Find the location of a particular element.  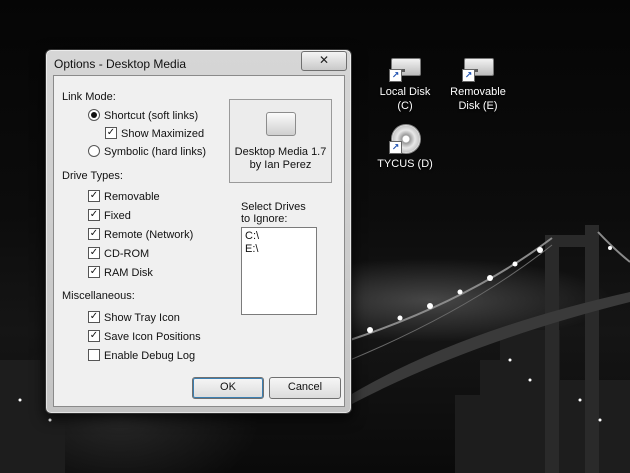

ram-disk-checkbox: ✓ RAM Disk is located at coordinates (120, 272).